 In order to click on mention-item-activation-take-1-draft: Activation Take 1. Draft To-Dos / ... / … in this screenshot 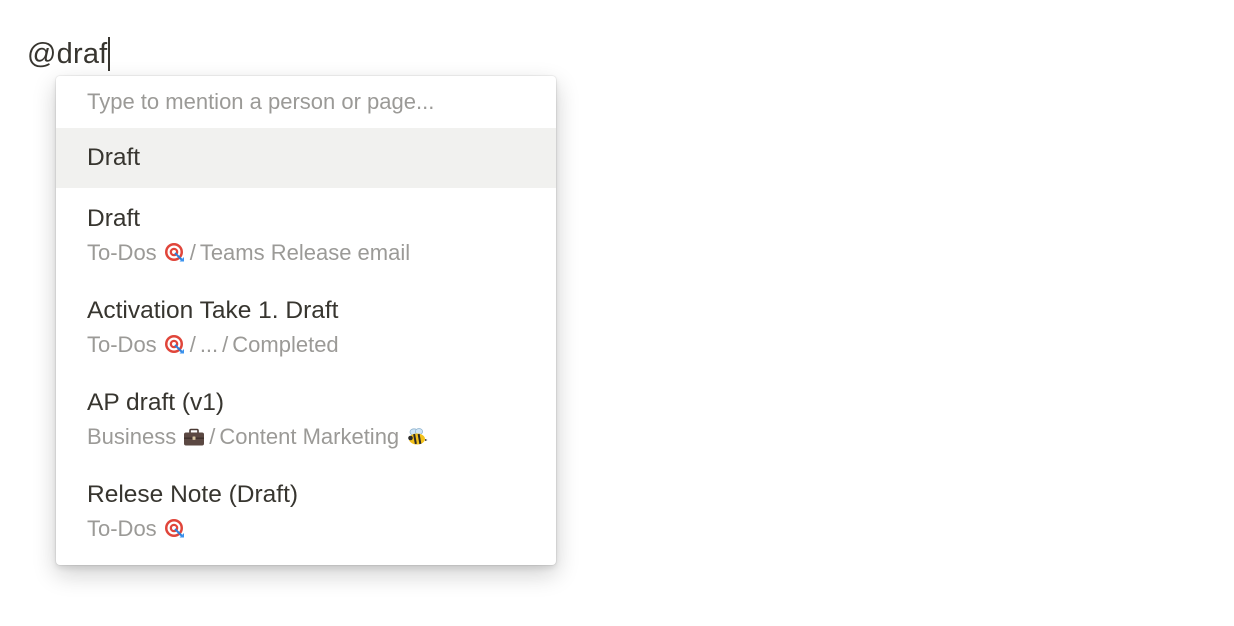, I will do `click(306, 326)`.